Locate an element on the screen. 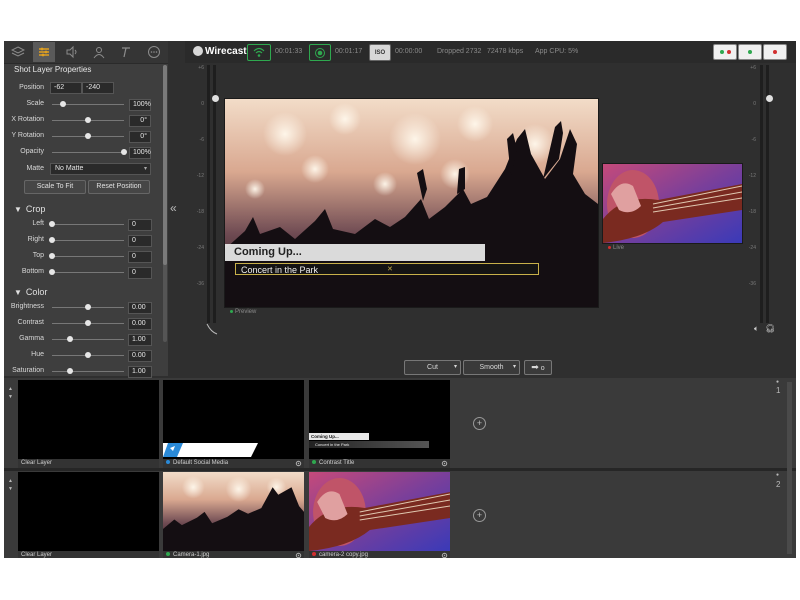 The width and height of the screenshot is (800, 600). shot-clear-layer: Clear Layer is located at coordinates (88, 424).